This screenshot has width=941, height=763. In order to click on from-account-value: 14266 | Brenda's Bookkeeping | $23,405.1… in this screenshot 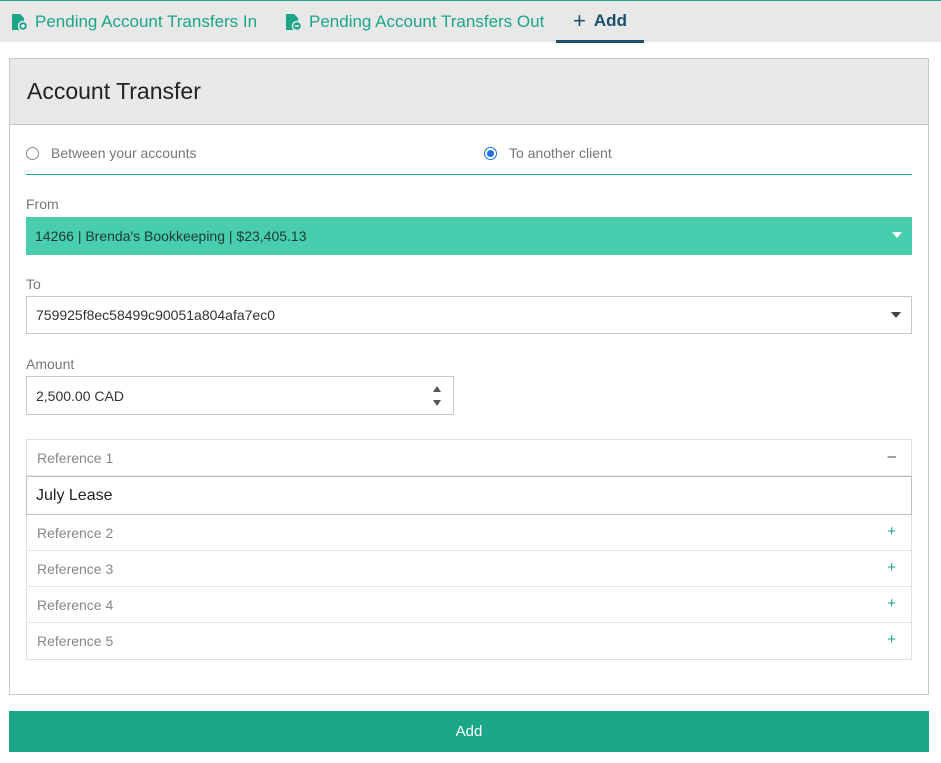, I will do `click(171, 236)`.